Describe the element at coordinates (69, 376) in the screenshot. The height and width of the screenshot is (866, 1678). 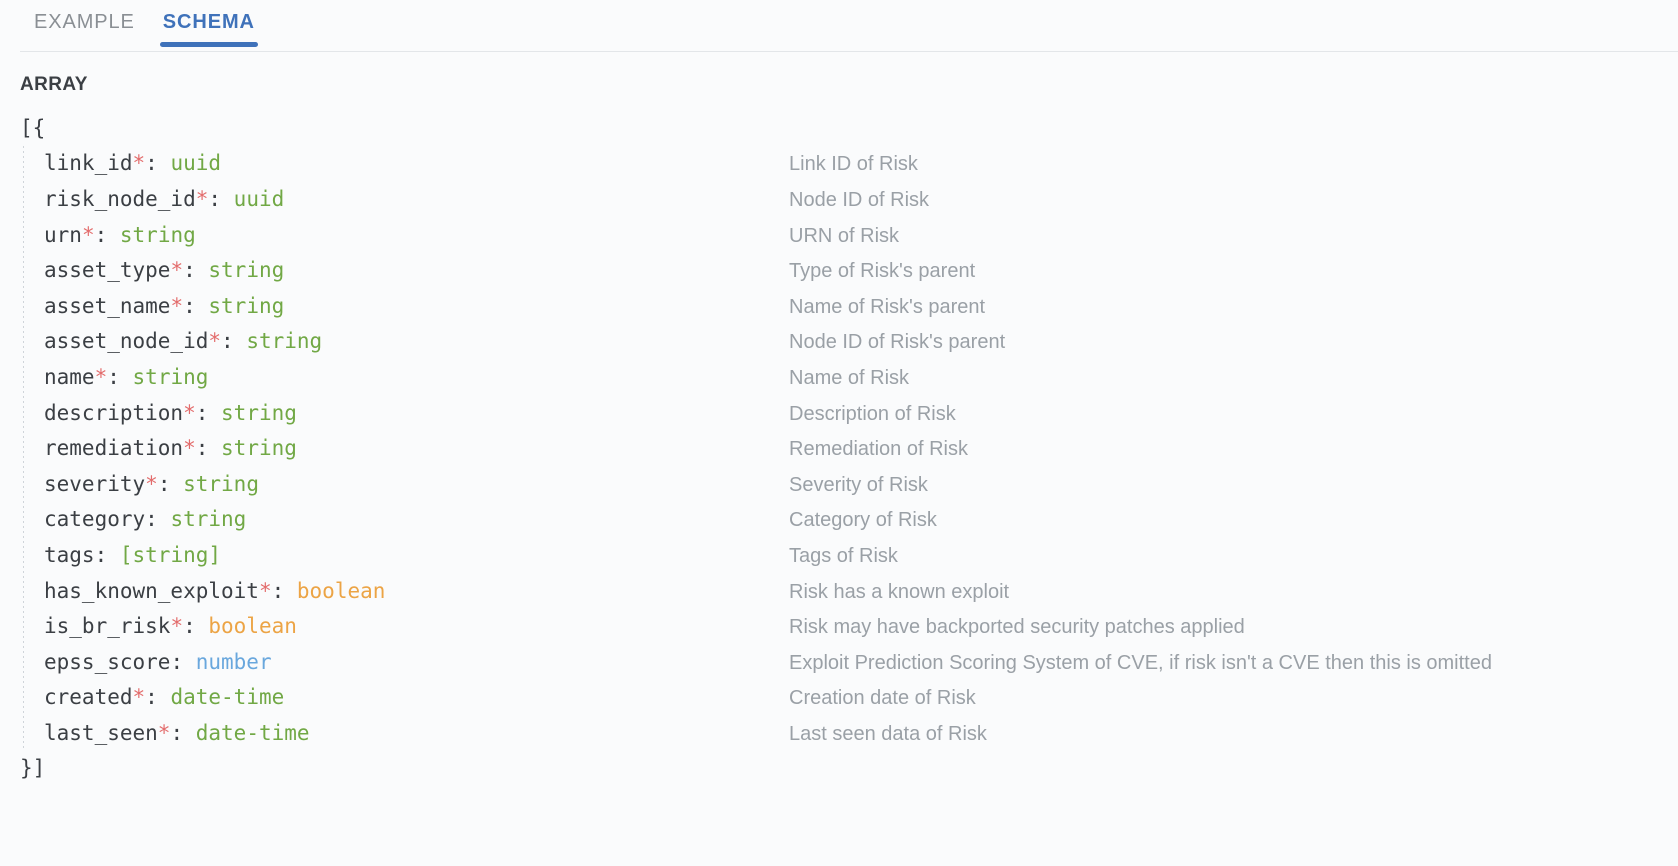
I see `field-name: name` at that location.